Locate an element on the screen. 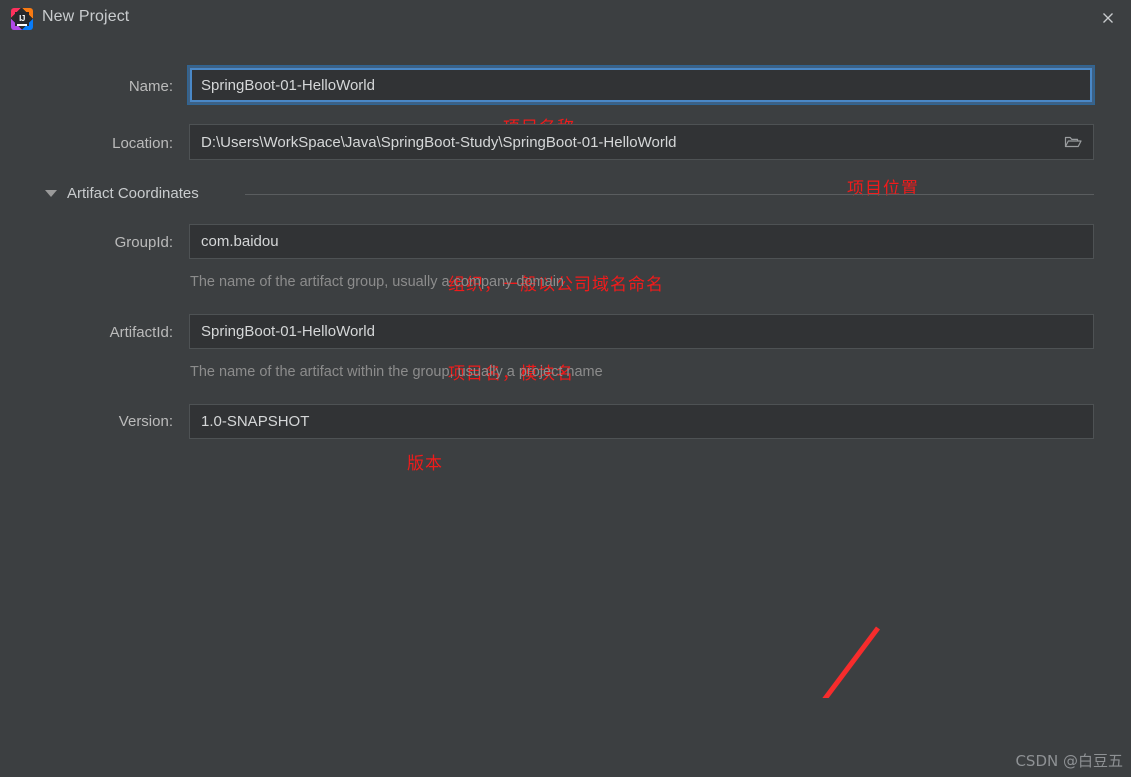 The height and width of the screenshot is (777, 1131). groupid-input: com.baidou is located at coordinates (641, 241).